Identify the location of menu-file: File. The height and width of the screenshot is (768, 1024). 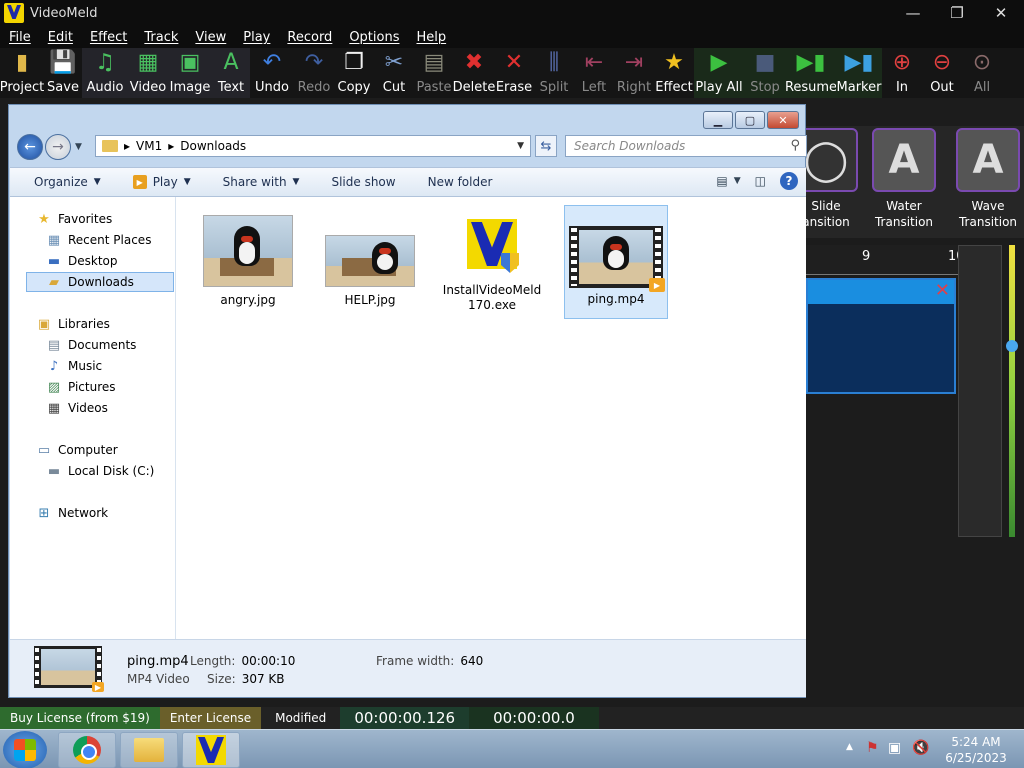
(19, 37).